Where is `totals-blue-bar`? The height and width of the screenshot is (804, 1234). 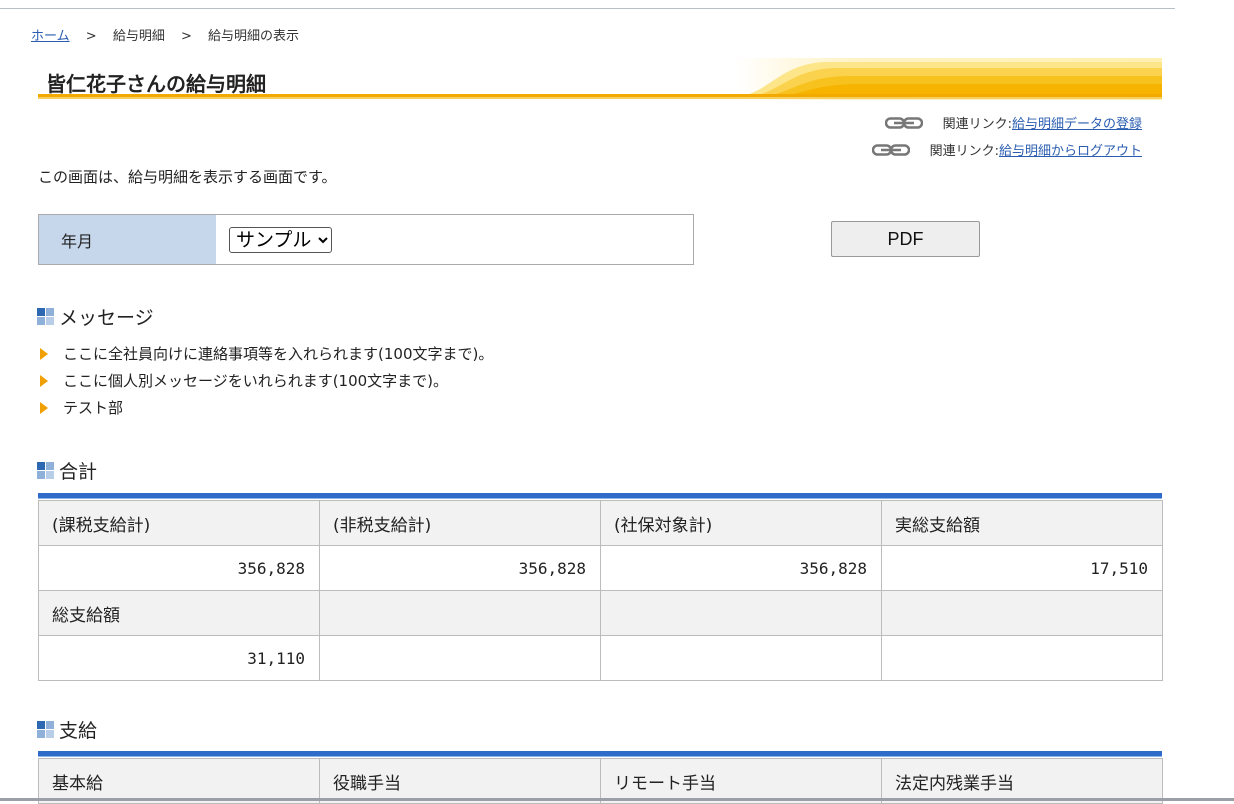 totals-blue-bar is located at coordinates (600, 496).